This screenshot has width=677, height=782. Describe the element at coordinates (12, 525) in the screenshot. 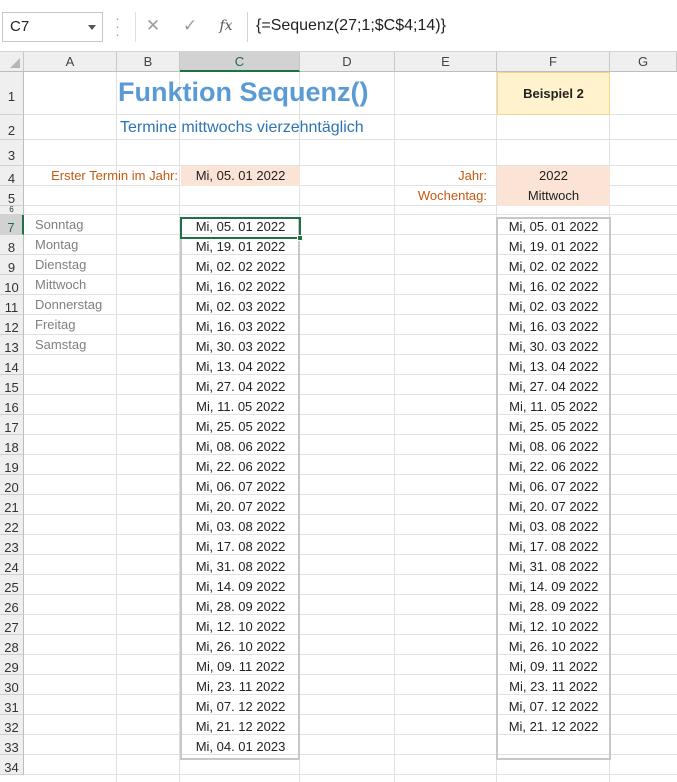

I see `row-header-22: 22` at that location.